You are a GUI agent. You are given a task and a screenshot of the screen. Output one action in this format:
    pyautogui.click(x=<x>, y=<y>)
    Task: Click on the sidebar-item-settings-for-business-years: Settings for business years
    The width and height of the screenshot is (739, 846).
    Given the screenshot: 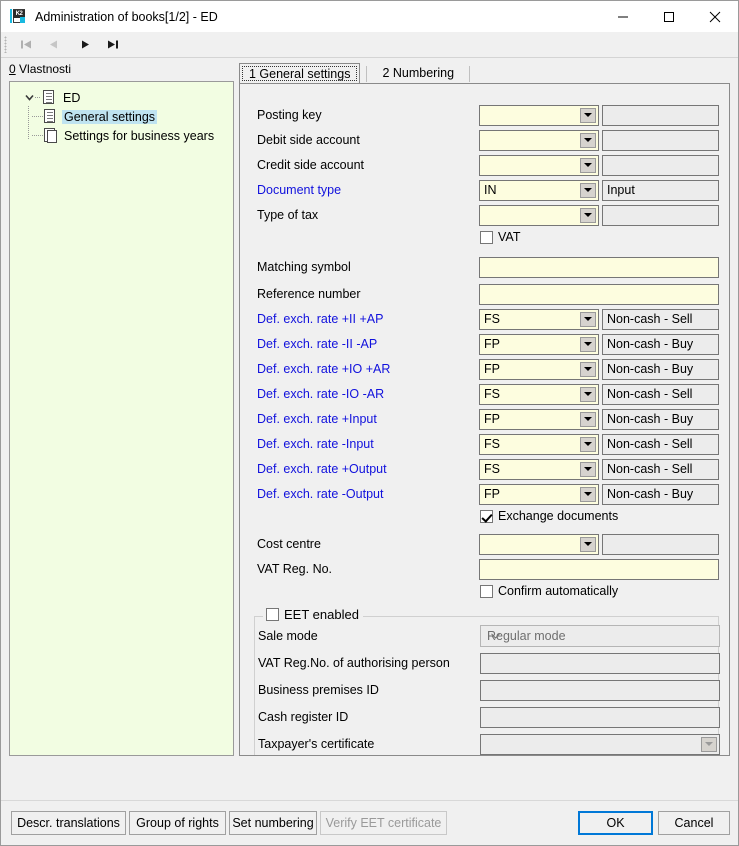 What is the action you would take?
    pyautogui.click(x=121, y=135)
    